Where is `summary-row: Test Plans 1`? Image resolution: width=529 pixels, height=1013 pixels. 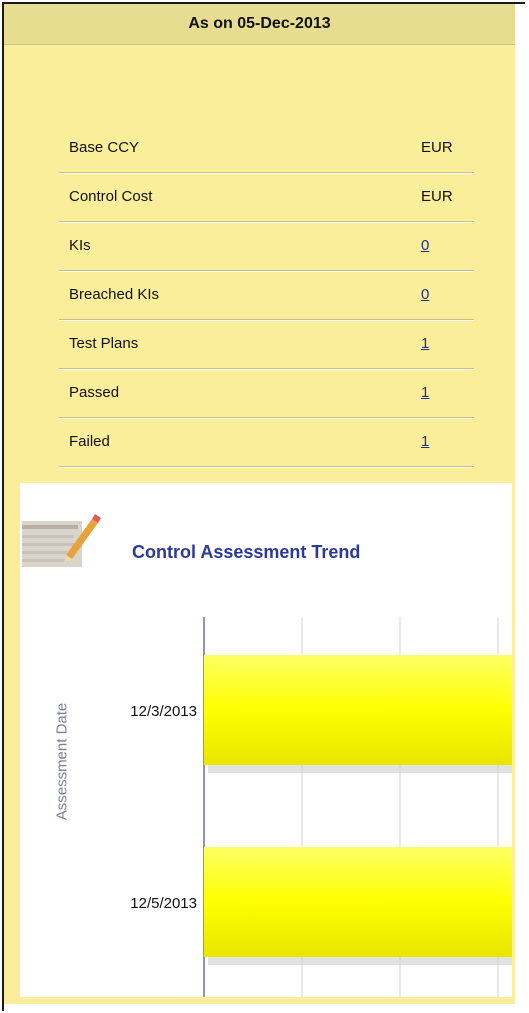 summary-row: Test Plans 1 is located at coordinates (266, 344).